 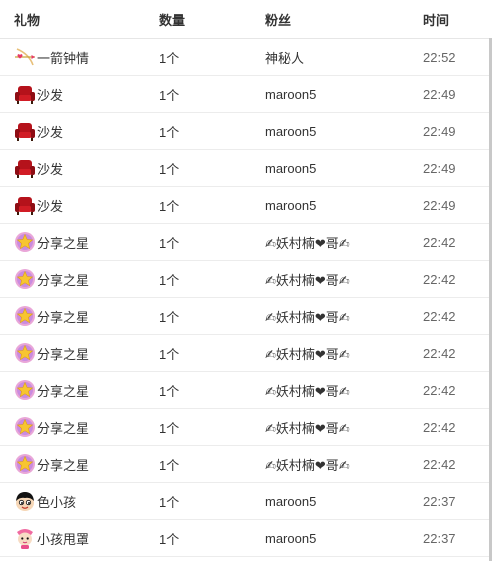 I want to click on table-row: 小孩甩罩 1个 maroon5 22:37, so click(x=246, y=538).